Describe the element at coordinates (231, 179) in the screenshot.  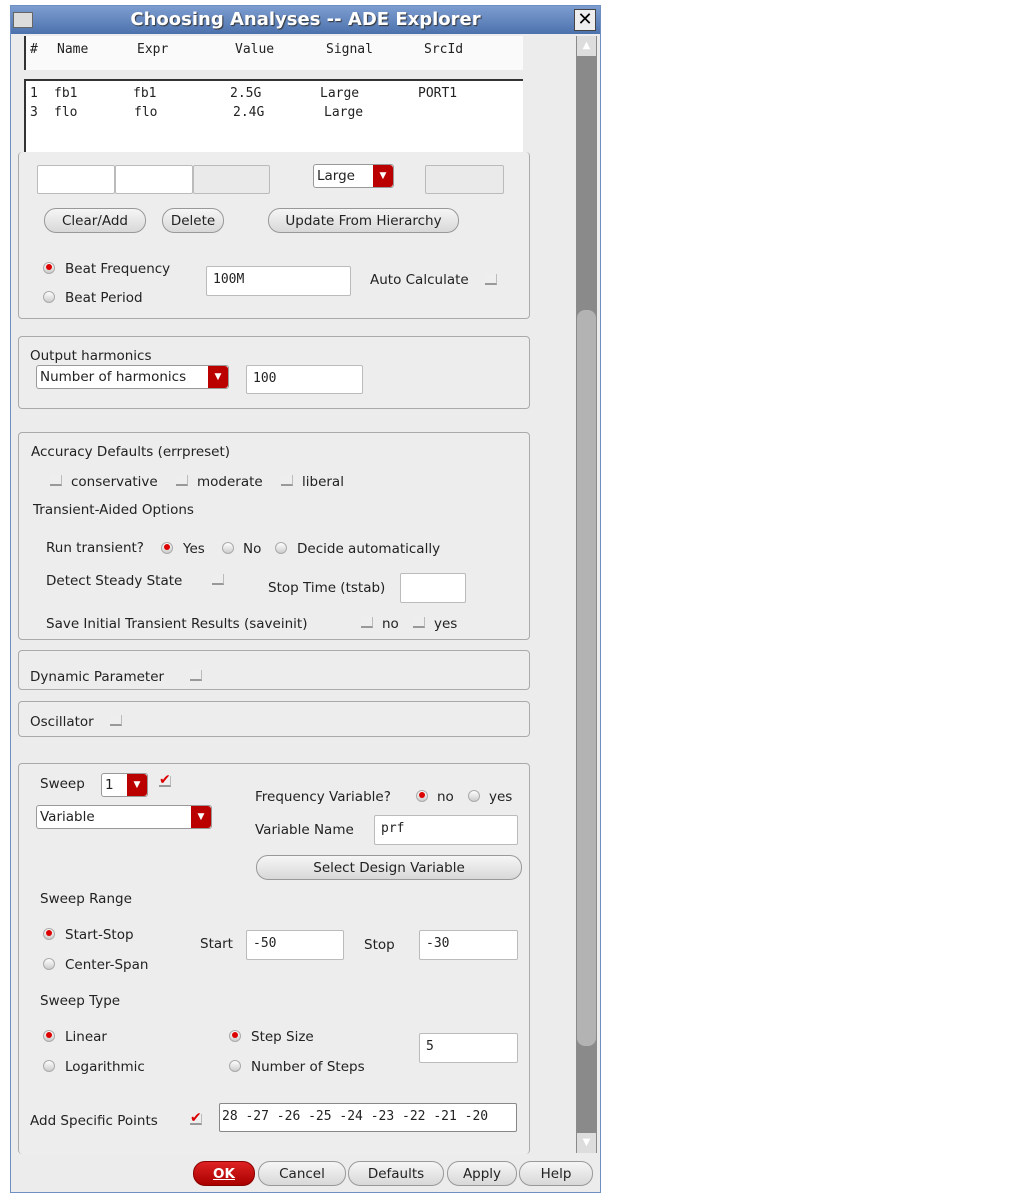
I see `value-input` at that location.